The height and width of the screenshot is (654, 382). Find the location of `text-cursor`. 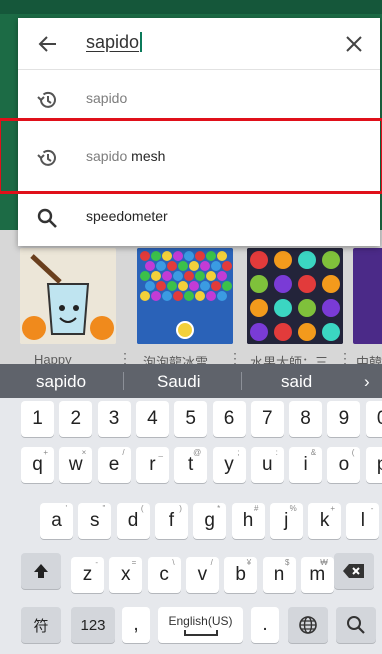

text-cursor is located at coordinates (141, 42).